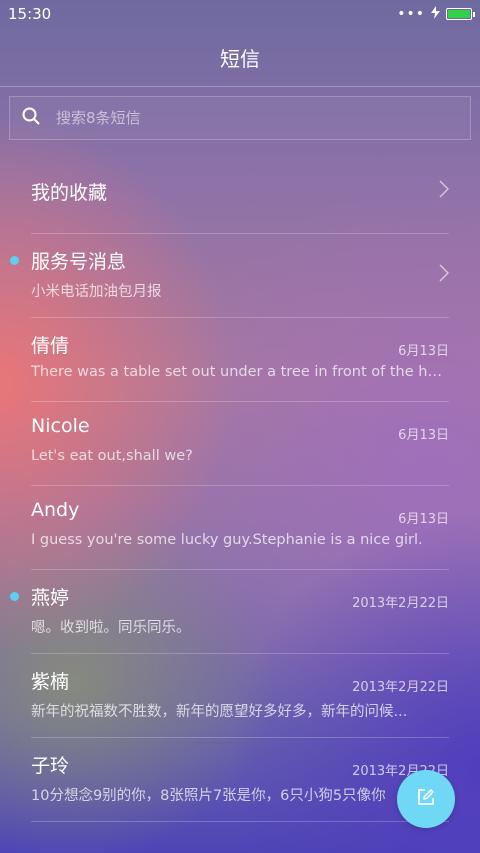  What do you see at coordinates (240, 192) in the screenshot?
I see `list-item-favorites: 我的收藏` at bounding box center [240, 192].